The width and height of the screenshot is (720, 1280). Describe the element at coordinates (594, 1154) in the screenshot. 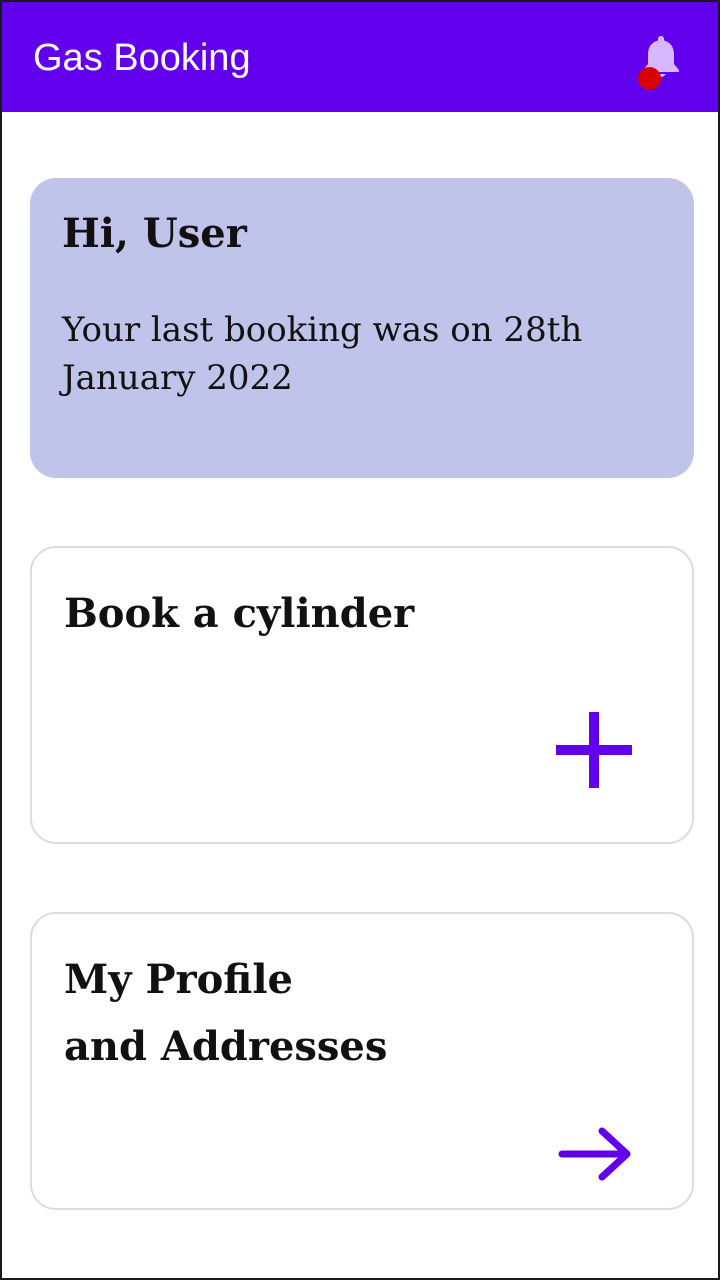

I see `arrow-right-icon` at that location.